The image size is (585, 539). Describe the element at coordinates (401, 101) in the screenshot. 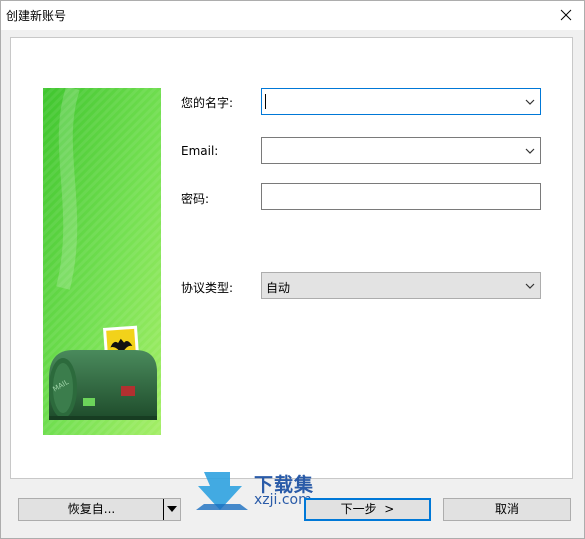

I see `name-combobox` at that location.